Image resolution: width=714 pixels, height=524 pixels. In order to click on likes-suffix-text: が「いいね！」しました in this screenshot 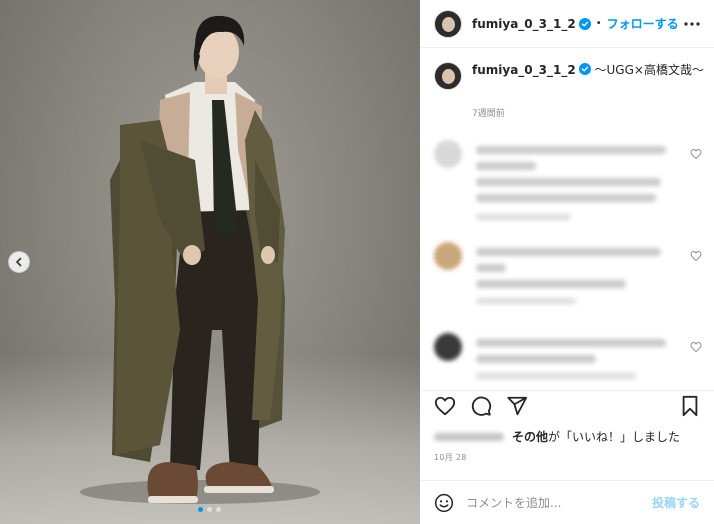, I will do `click(614, 437)`.